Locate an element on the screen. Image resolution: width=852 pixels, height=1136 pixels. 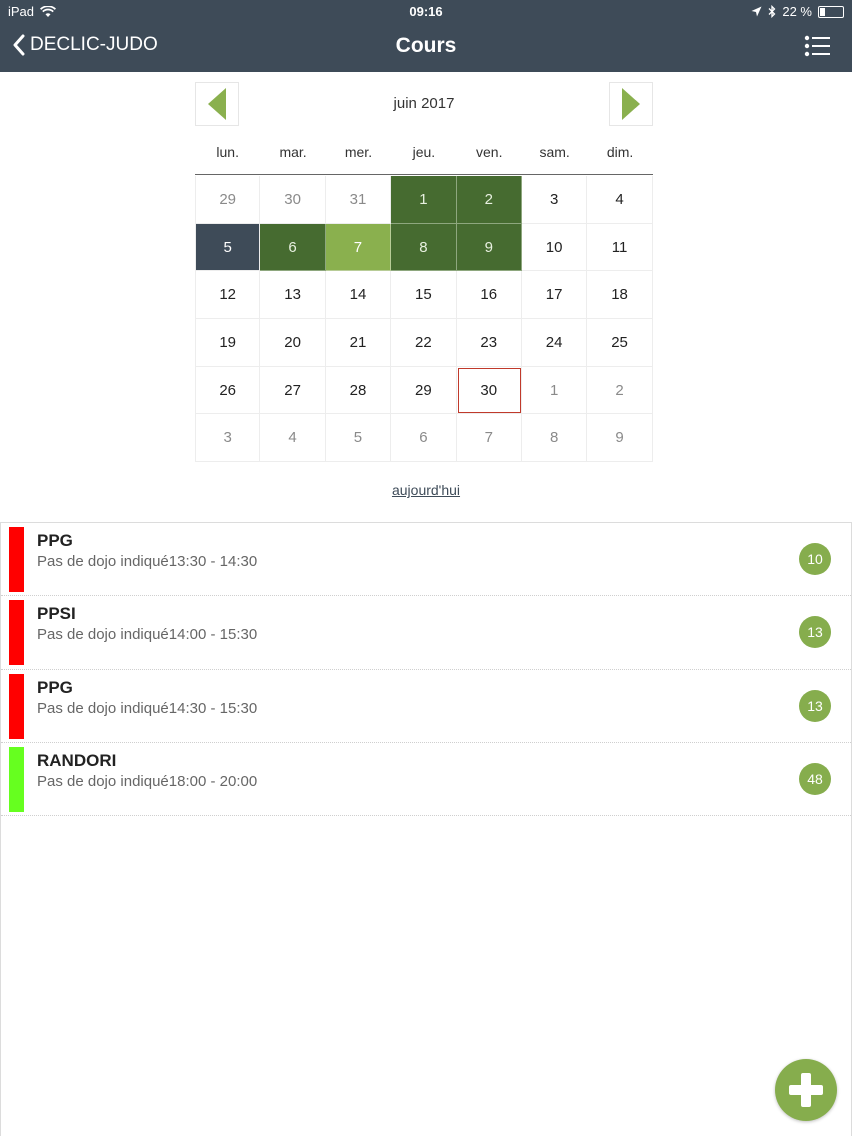
battery-percent: 22 % is located at coordinates (797, 11).